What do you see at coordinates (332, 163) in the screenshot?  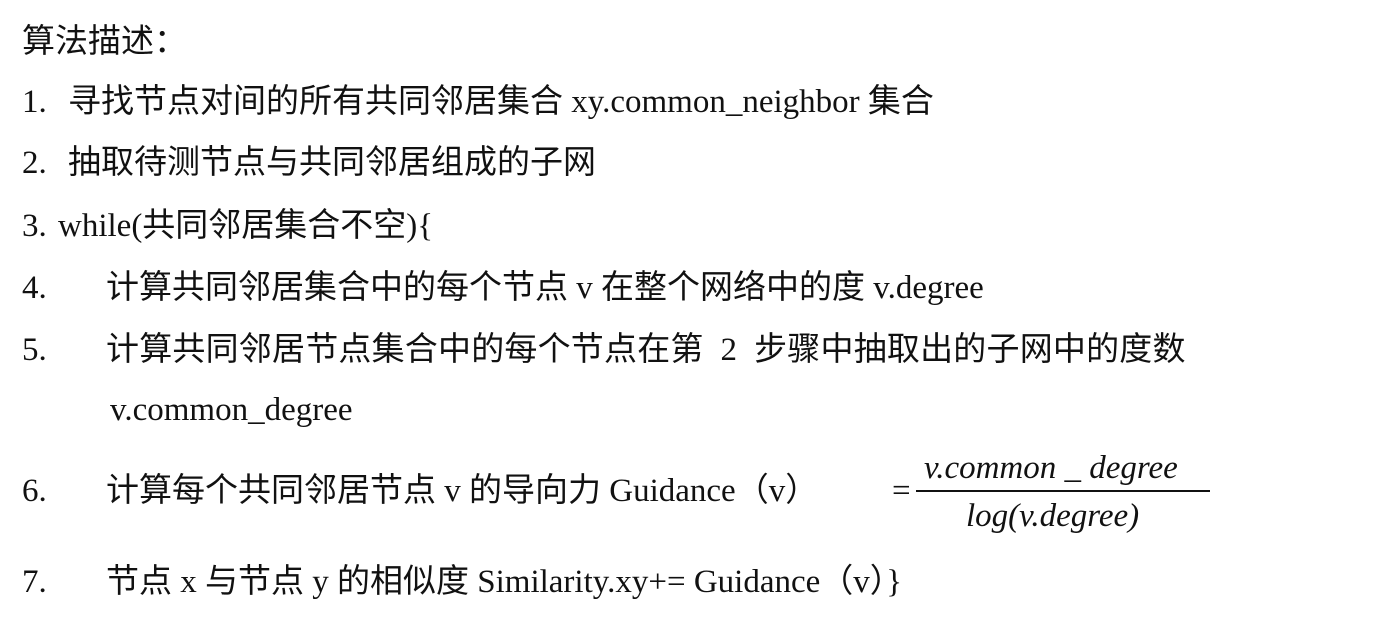 I see `step-text: 抽取待测节点与共同邻居组成的子网` at bounding box center [332, 163].